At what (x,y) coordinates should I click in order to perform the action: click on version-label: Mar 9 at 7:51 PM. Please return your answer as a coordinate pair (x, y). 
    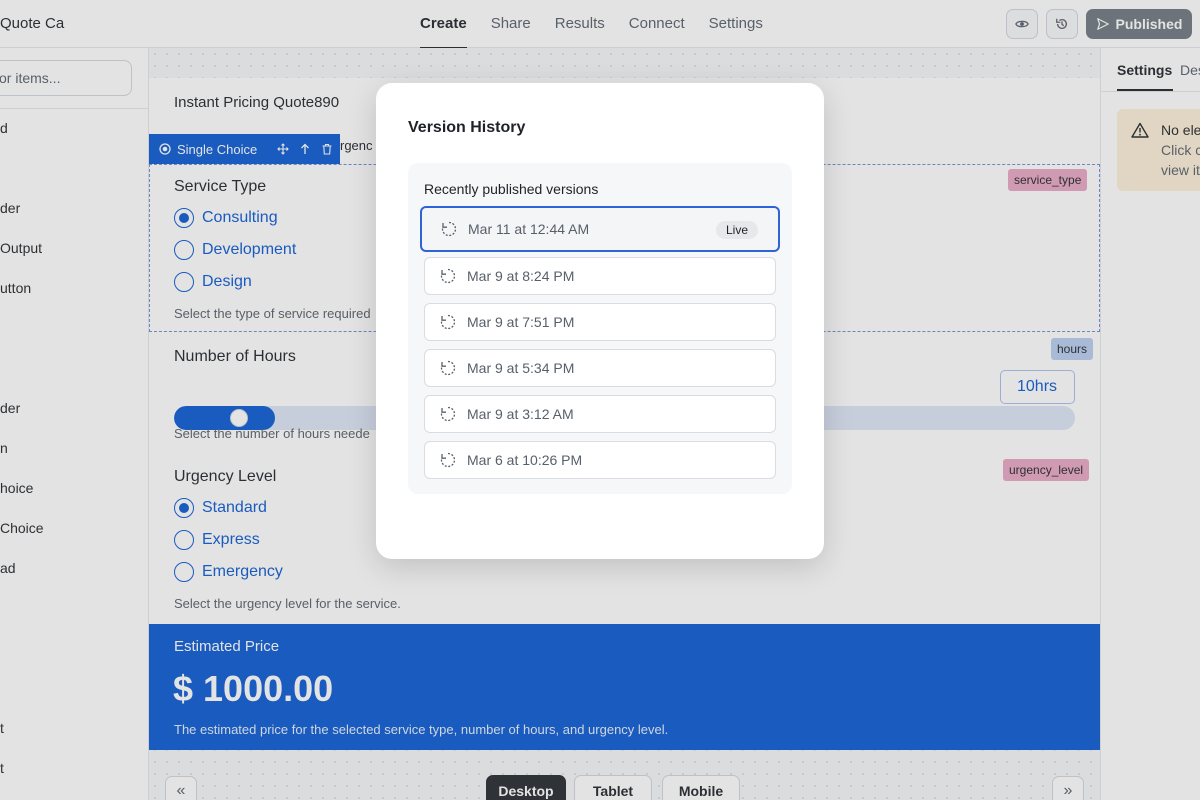
    Looking at the image, I should click on (521, 322).